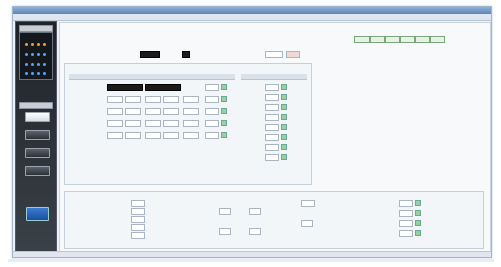 This screenshot has width=501, height=267. What do you see at coordinates (252, 10) in the screenshot?
I see `title-bar` at bounding box center [252, 10].